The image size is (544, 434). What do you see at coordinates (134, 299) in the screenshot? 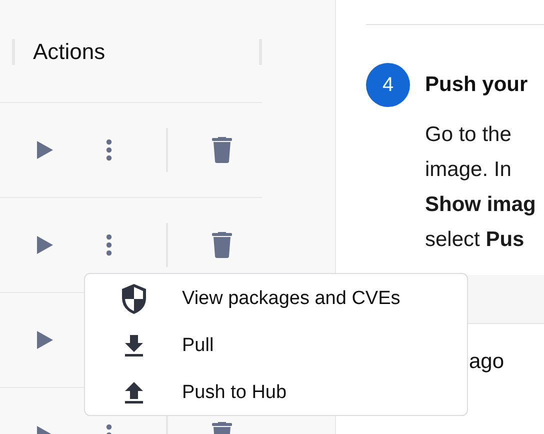
I see `shield-icon` at bounding box center [134, 299].